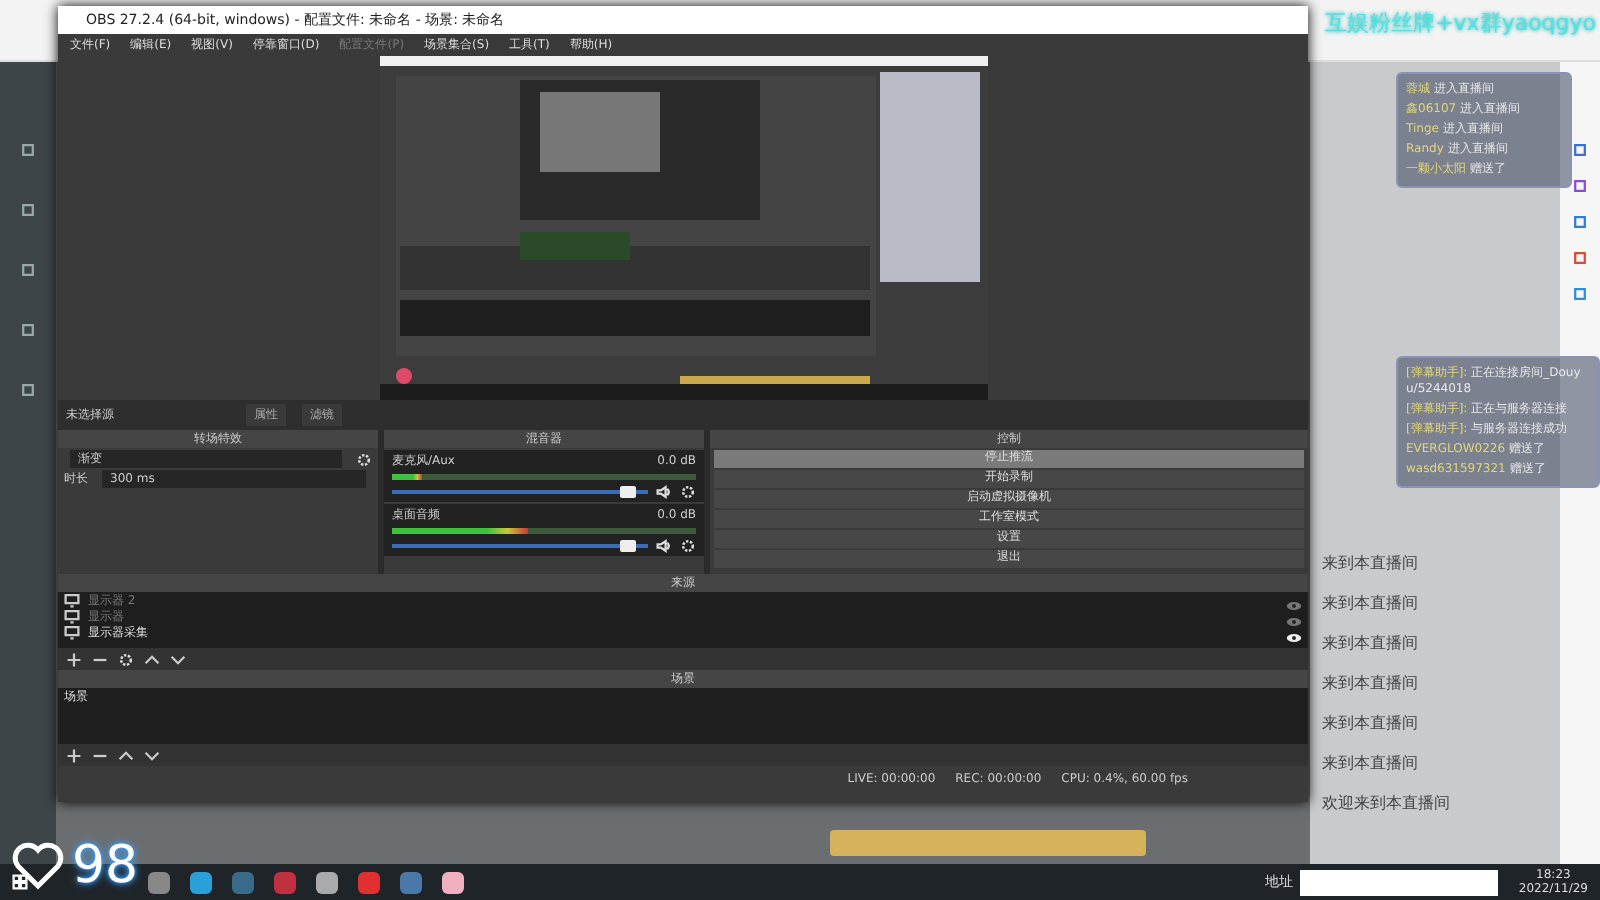 The image size is (1600, 900). What do you see at coordinates (105, 866) in the screenshot?
I see `heart-count: 98` at bounding box center [105, 866].